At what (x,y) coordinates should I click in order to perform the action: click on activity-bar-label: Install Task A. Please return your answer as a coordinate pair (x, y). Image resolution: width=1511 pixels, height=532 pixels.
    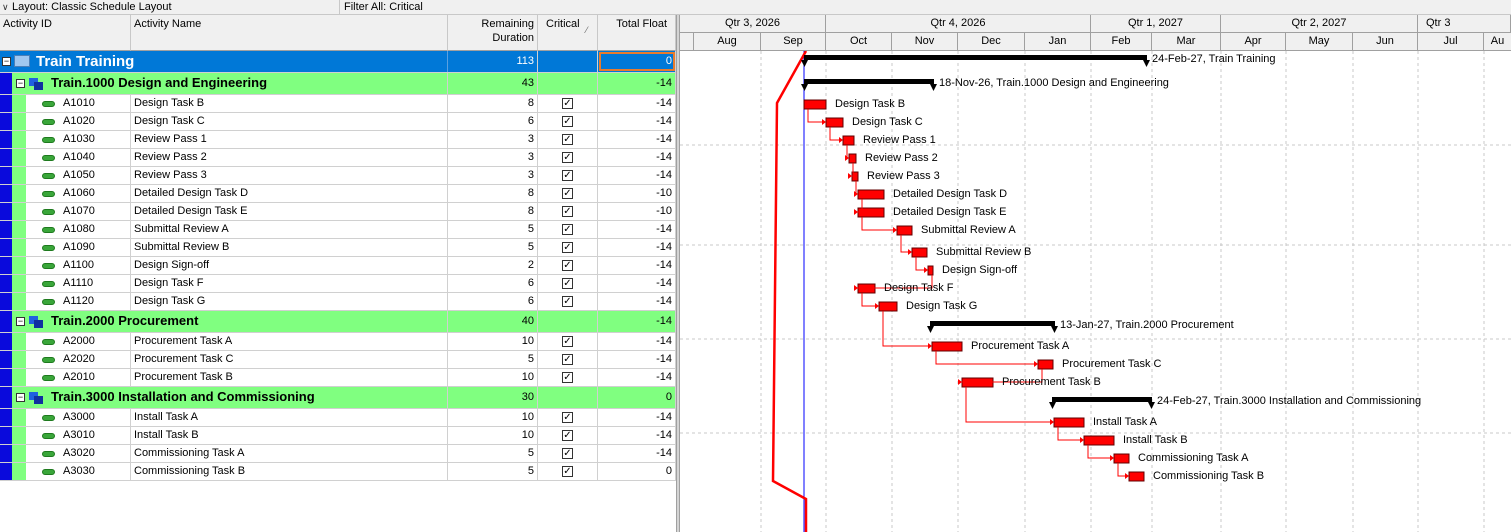
    Looking at the image, I should click on (1125, 422).